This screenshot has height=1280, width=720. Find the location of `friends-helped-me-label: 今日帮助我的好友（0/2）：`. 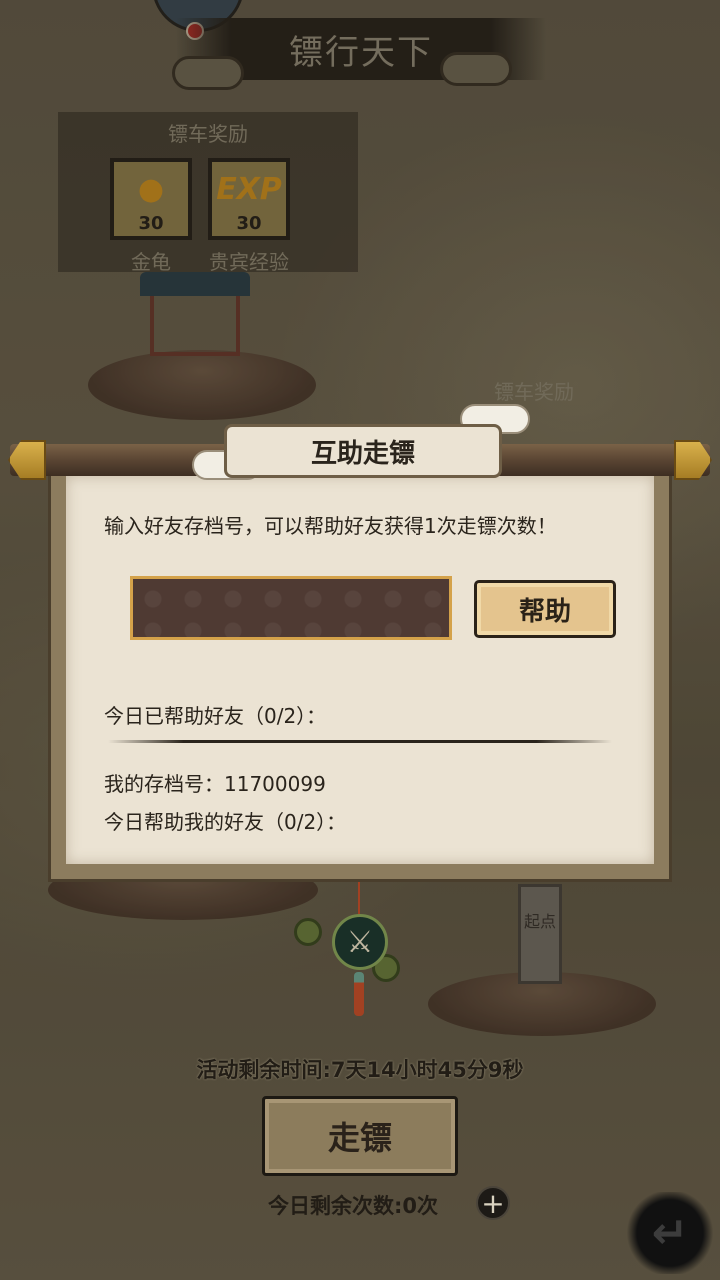

friends-helped-me-label: 今日帮助我的好友（0/2）： is located at coordinates (225, 822).